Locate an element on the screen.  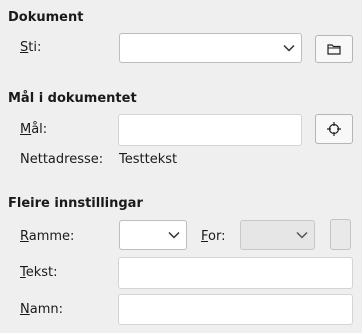
name-input is located at coordinates (235, 309).